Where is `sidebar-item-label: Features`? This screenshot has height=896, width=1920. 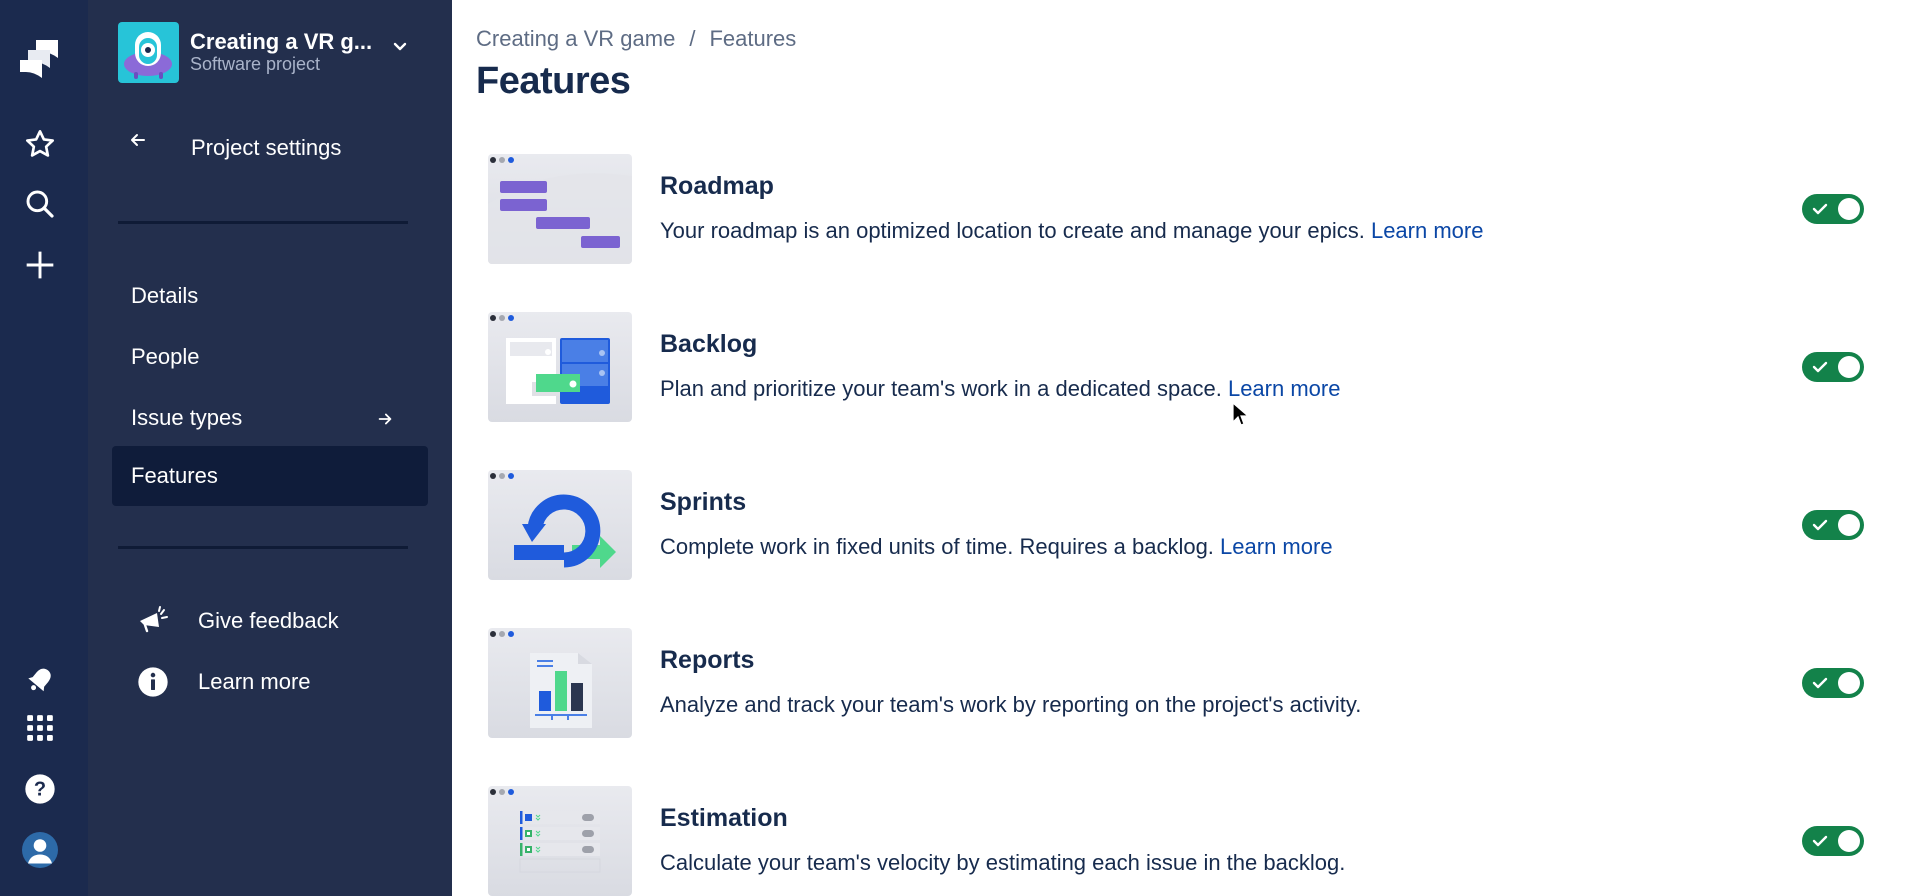
sidebar-item-label: Features is located at coordinates (174, 475).